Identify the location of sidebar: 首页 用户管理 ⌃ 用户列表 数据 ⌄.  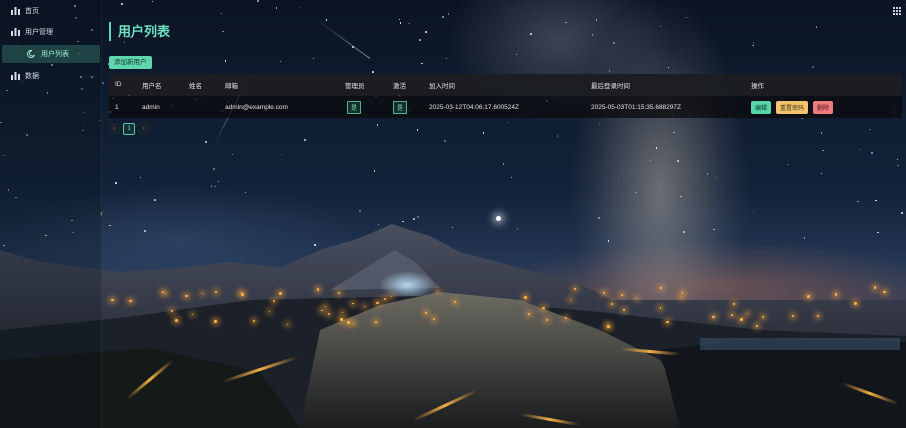
(51, 214).